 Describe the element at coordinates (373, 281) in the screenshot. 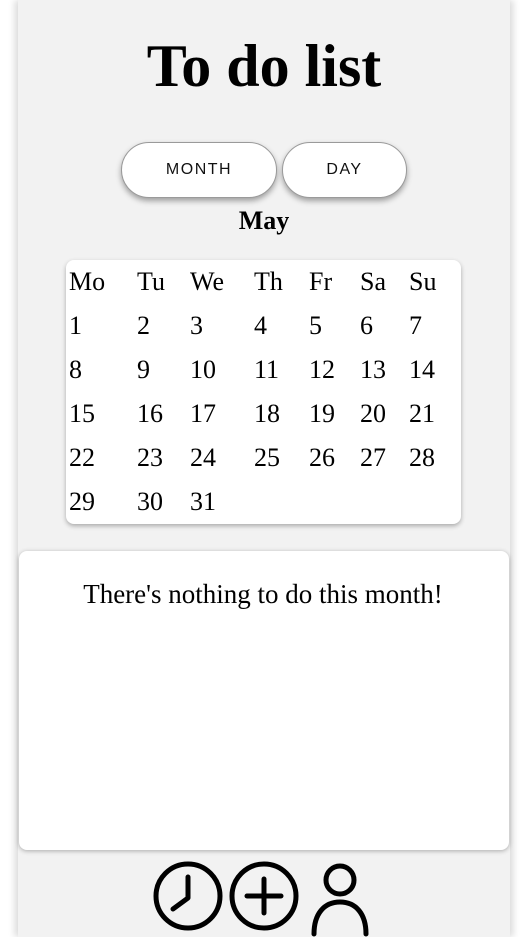

I see `weekday-header: Sa` at that location.